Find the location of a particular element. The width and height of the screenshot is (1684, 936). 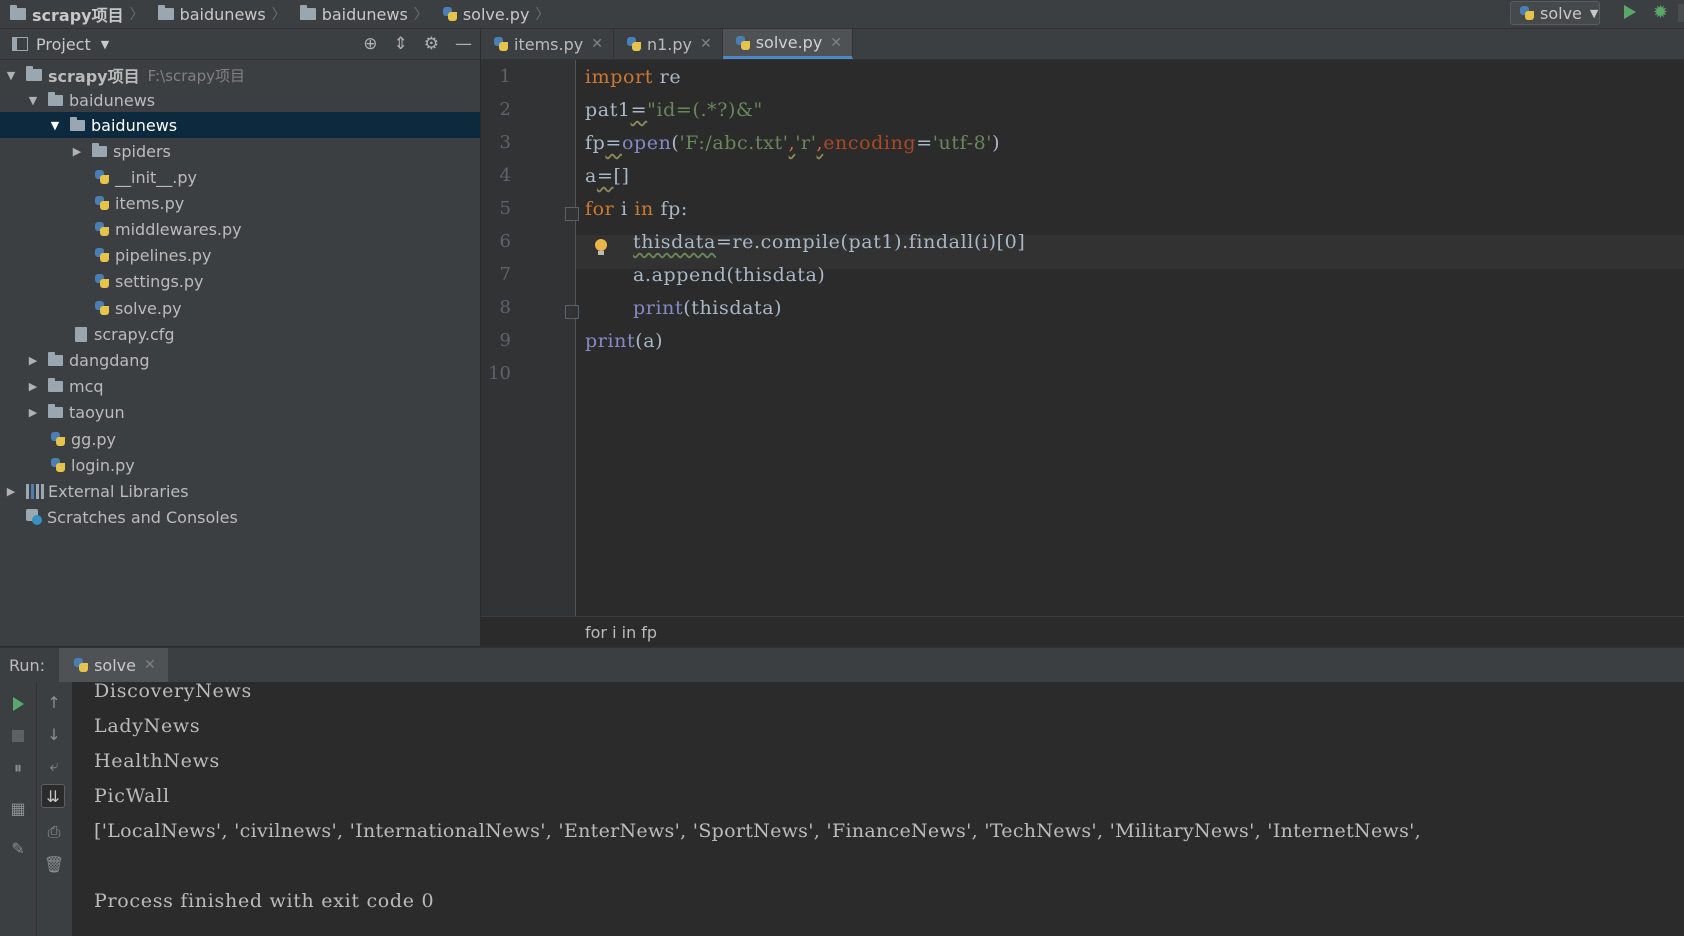

breadcrumb-baidunews: baidunews 〉 is located at coordinates (219, 14).